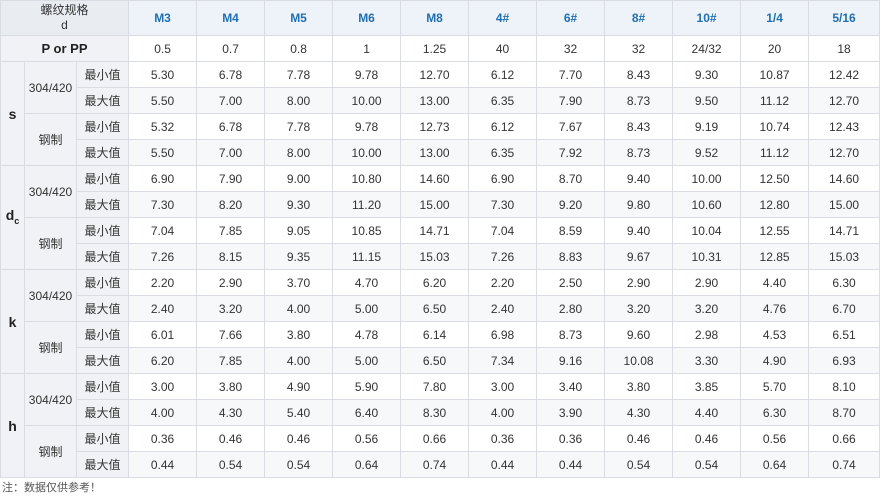 This screenshot has height=500, width=881. I want to click on value-cell: 7.70, so click(571, 74).